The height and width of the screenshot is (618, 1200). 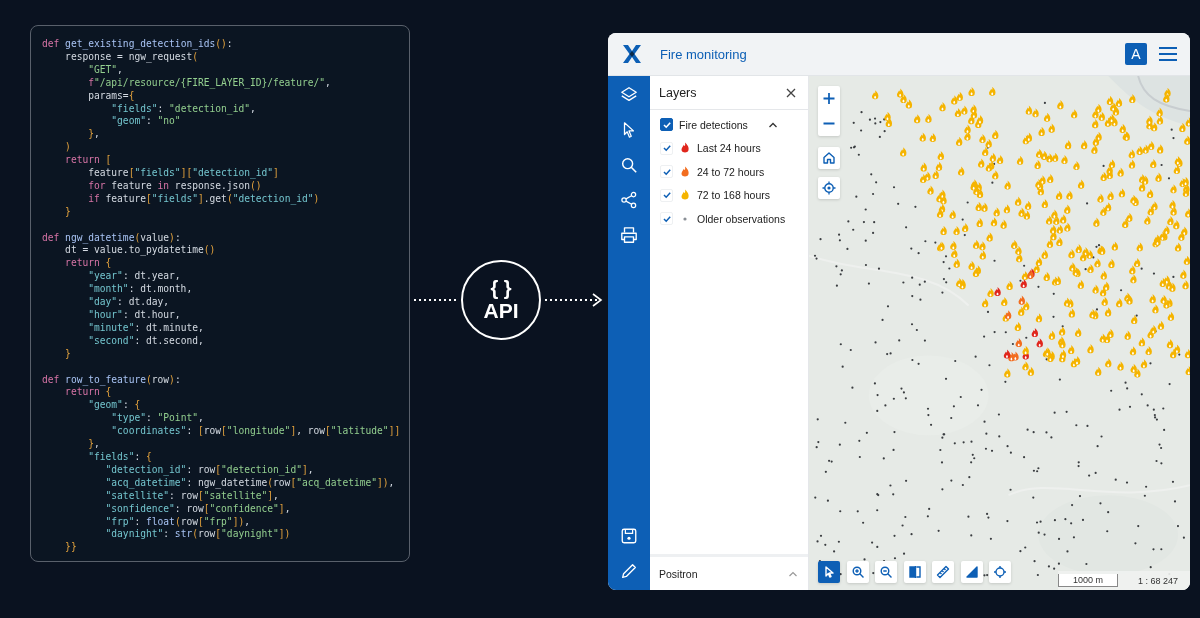 I want to click on code-line: "hour": dt.hour,, so click(x=134, y=315).